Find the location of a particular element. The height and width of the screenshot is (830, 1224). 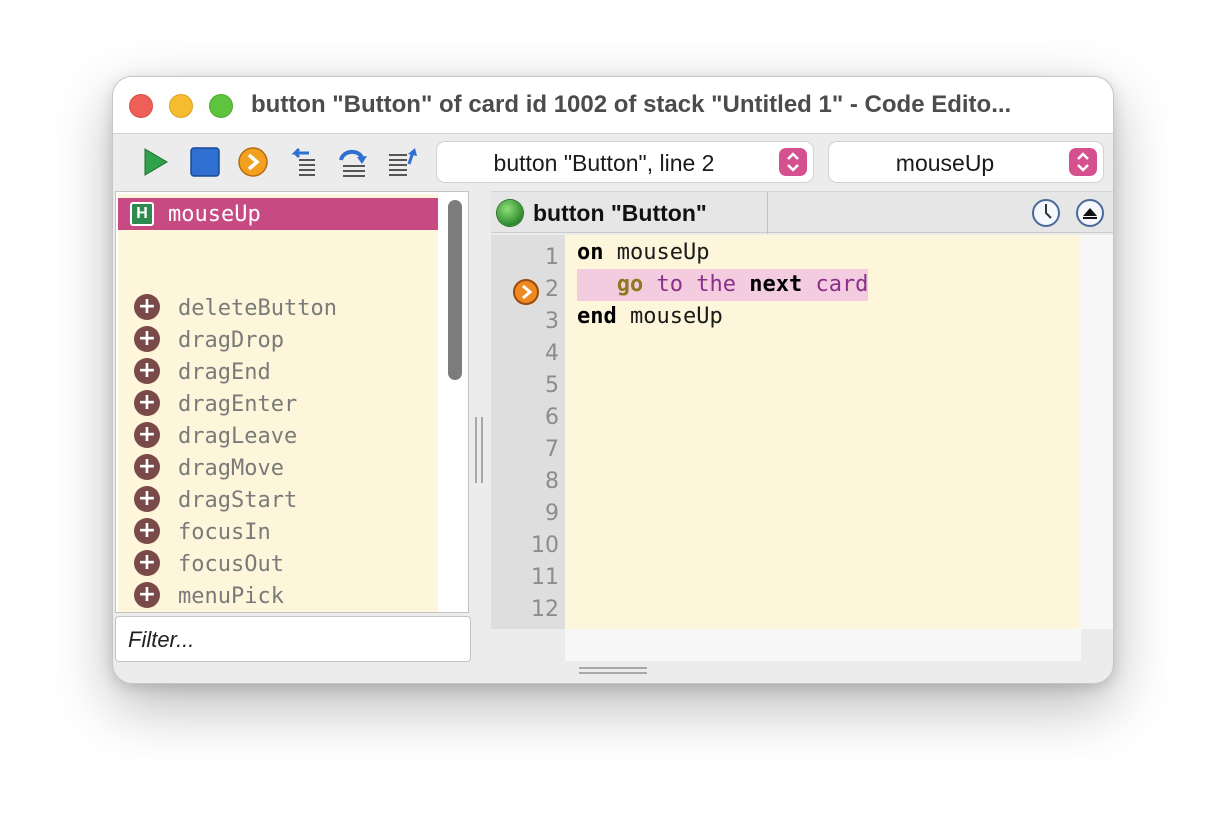

line-number: 8 is located at coordinates (552, 481).